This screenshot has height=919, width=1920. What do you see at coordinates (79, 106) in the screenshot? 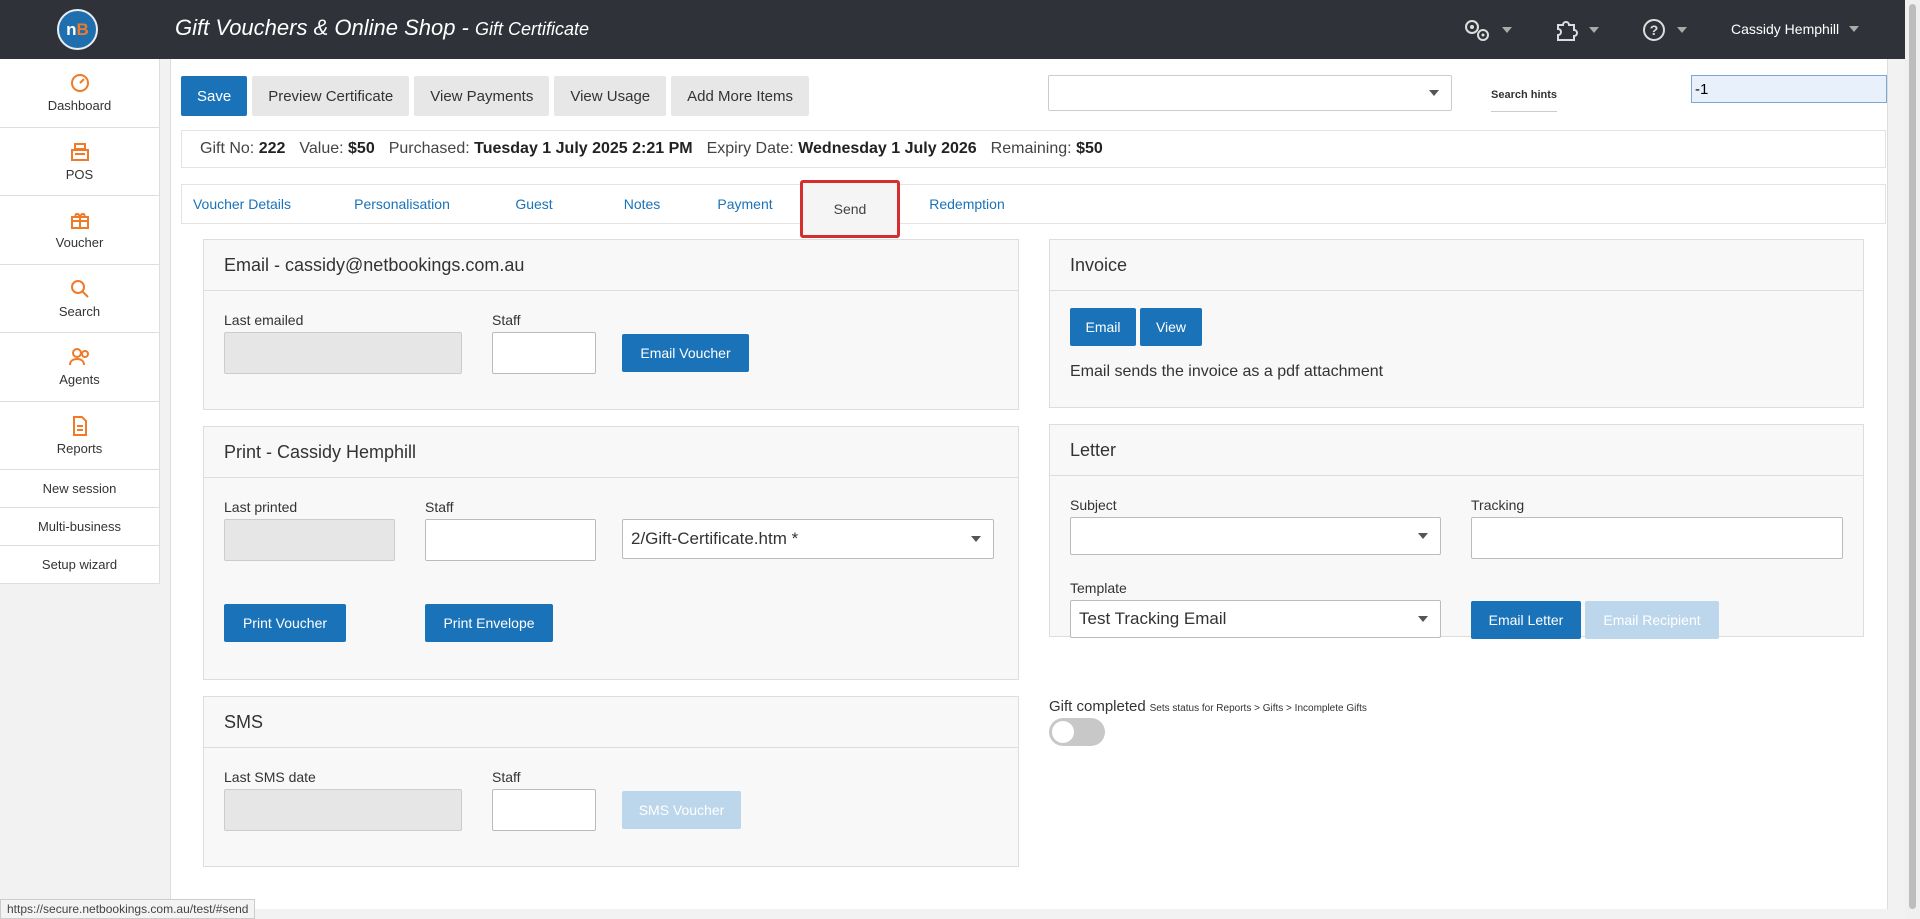
I see `sidebar-item-label: Dashboard` at bounding box center [79, 106].